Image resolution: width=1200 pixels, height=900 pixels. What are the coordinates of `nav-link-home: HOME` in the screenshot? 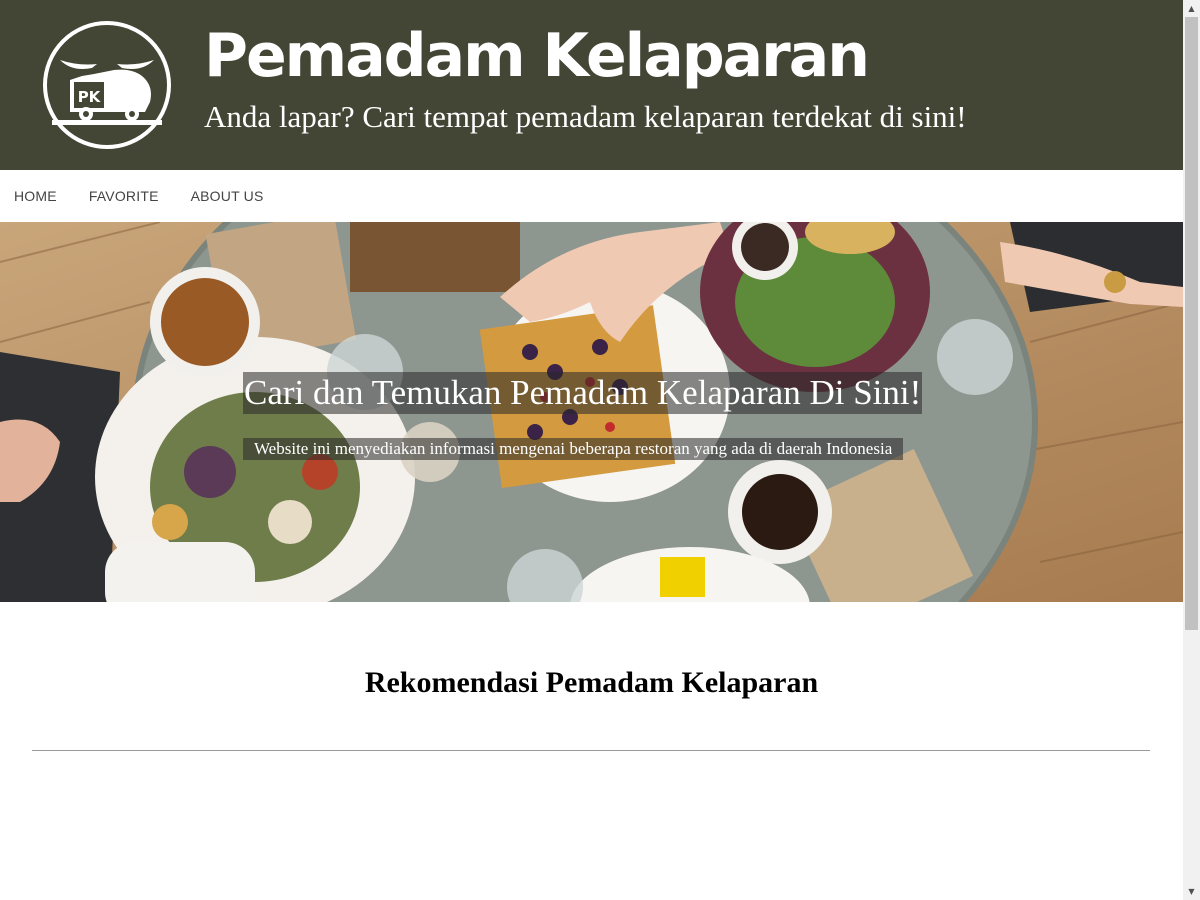 It's located at (35, 196).